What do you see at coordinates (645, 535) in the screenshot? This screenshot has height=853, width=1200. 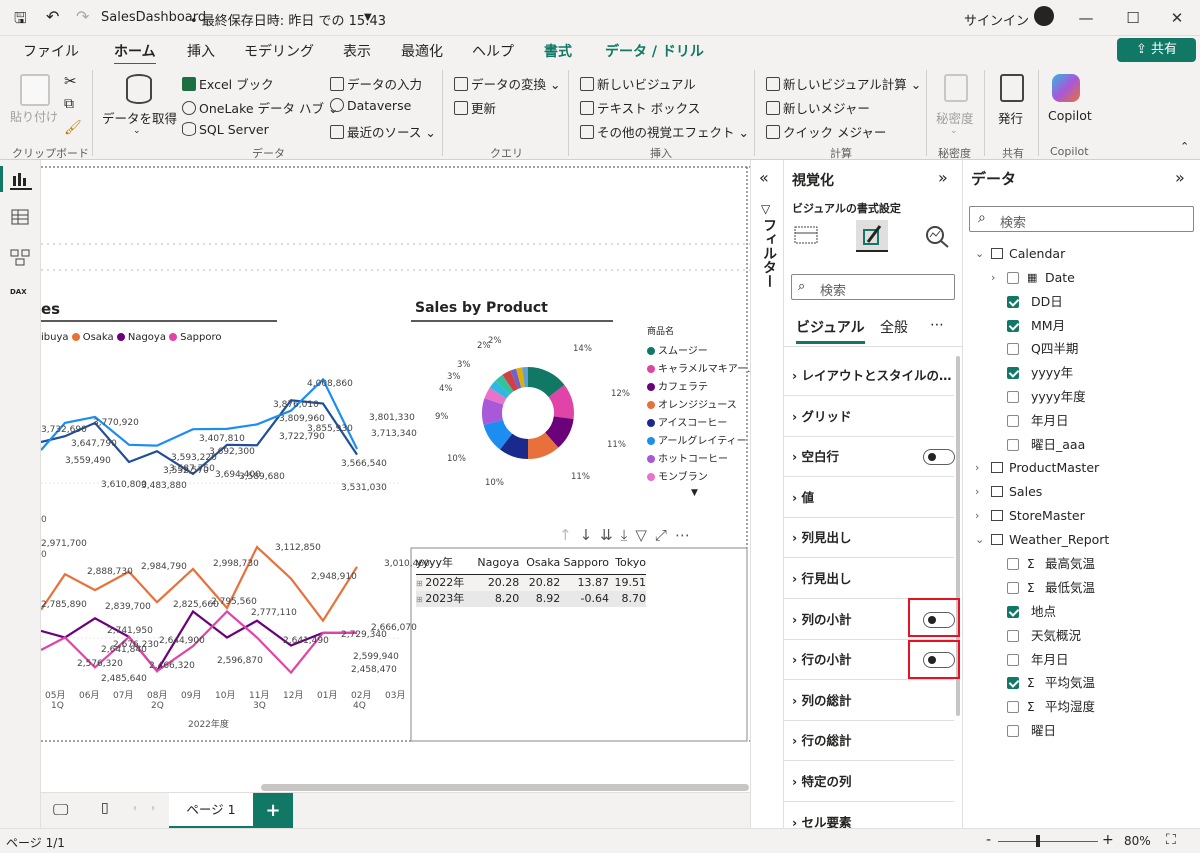 I see `filter-icon: ▽` at bounding box center [645, 535].